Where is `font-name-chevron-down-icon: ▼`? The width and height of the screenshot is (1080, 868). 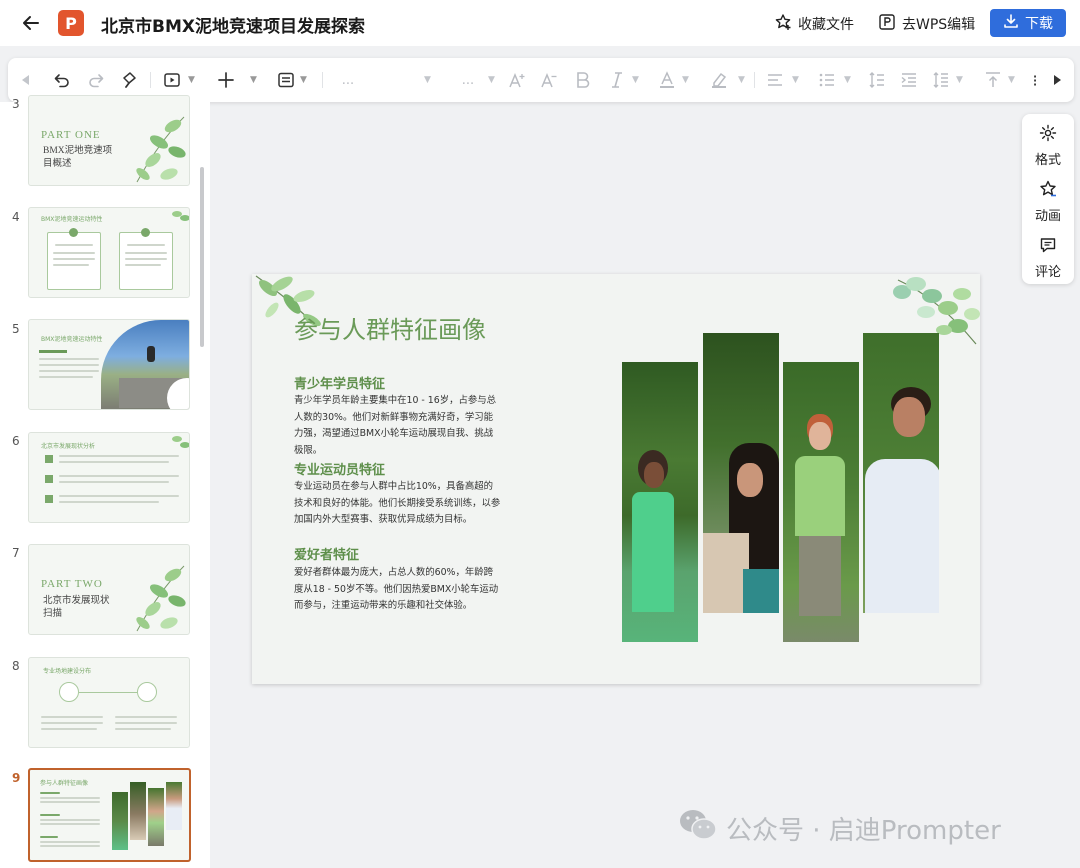
font-name-chevron-down-icon: ▼ is located at coordinates (427, 80).